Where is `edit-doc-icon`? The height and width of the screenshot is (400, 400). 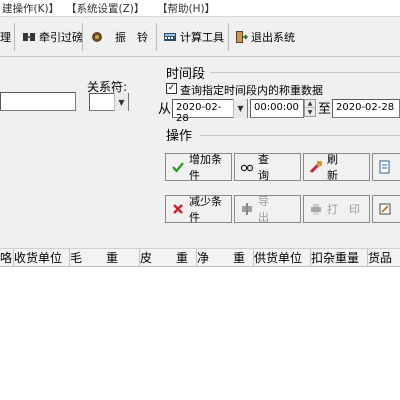 edit-doc-icon is located at coordinates (385, 167).